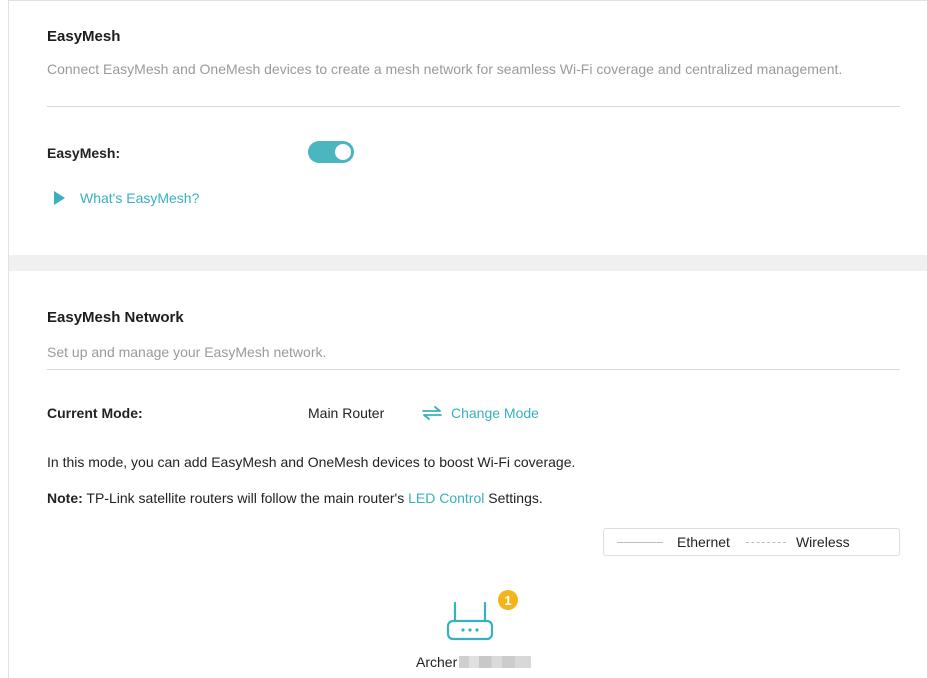 The image size is (927, 678). Describe the element at coordinates (115, 317) in the screenshot. I see `section-title: EasyMesh Network` at that location.